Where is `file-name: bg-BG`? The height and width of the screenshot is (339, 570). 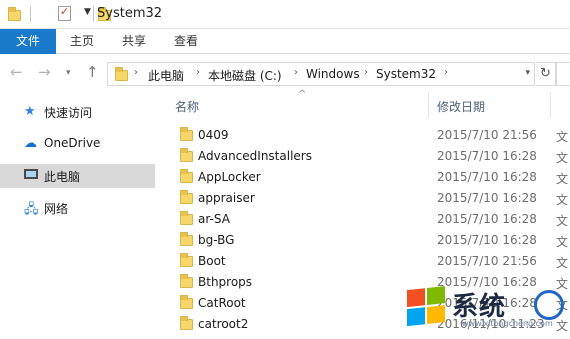 file-name: bg-BG is located at coordinates (216, 240).